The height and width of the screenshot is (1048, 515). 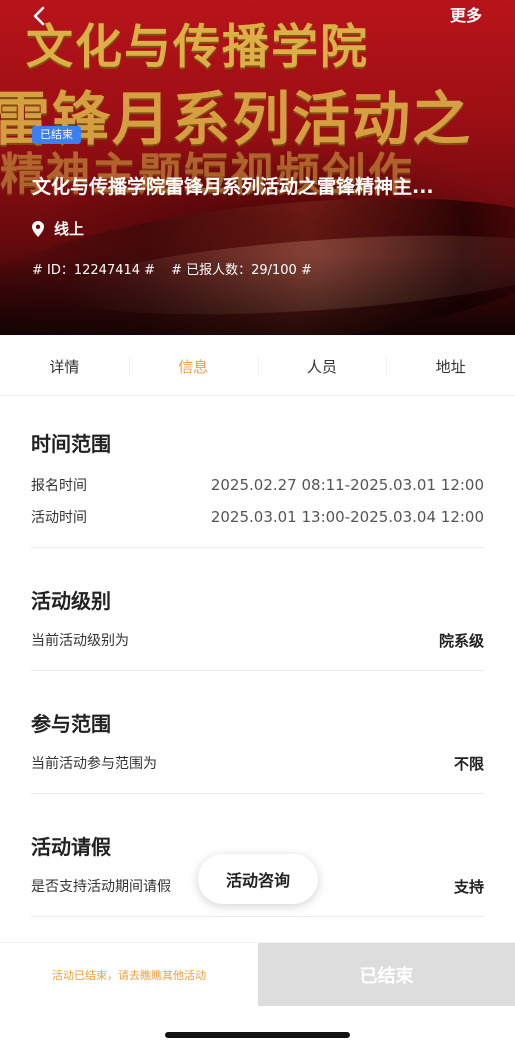 I want to click on tab-address: 地址, so click(x=450, y=366).